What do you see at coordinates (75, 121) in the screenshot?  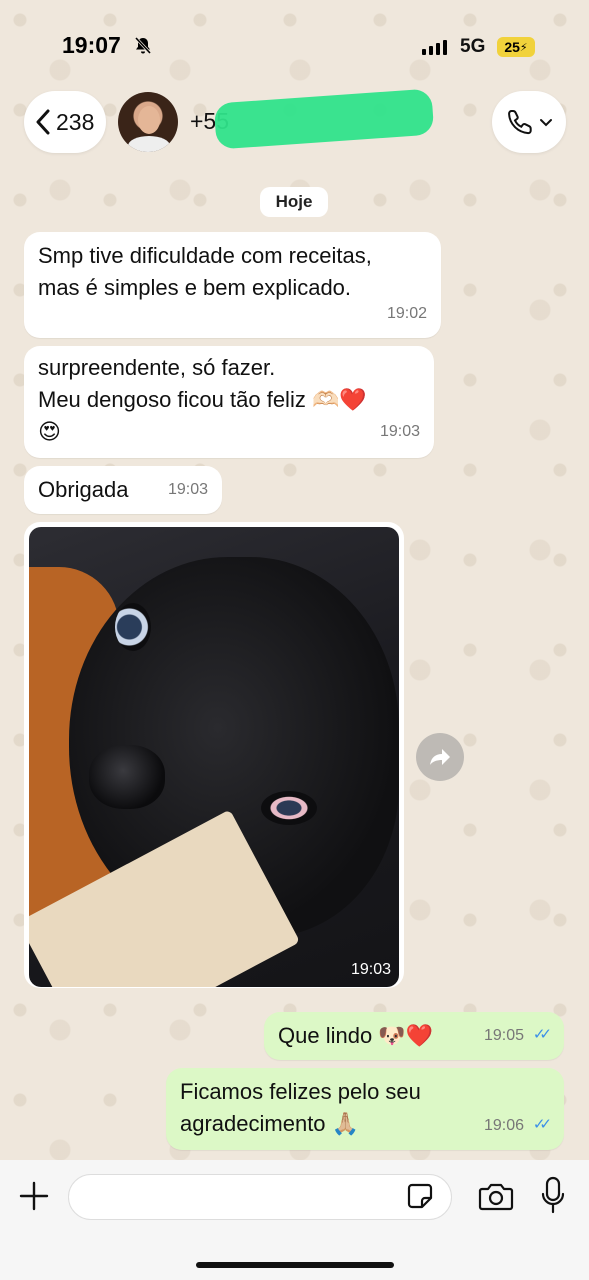 I see `unread-count: 238` at bounding box center [75, 121].